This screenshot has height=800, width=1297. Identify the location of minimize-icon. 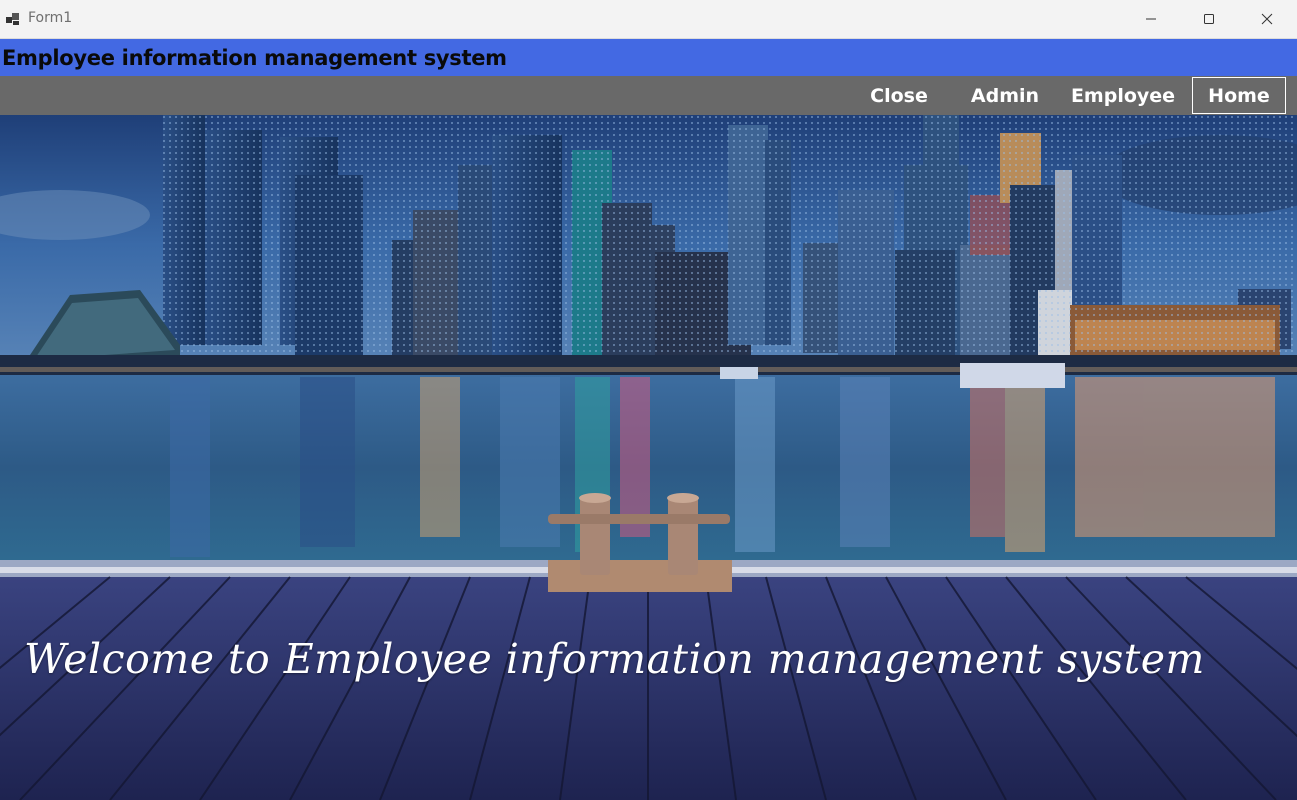
(1151, 19).